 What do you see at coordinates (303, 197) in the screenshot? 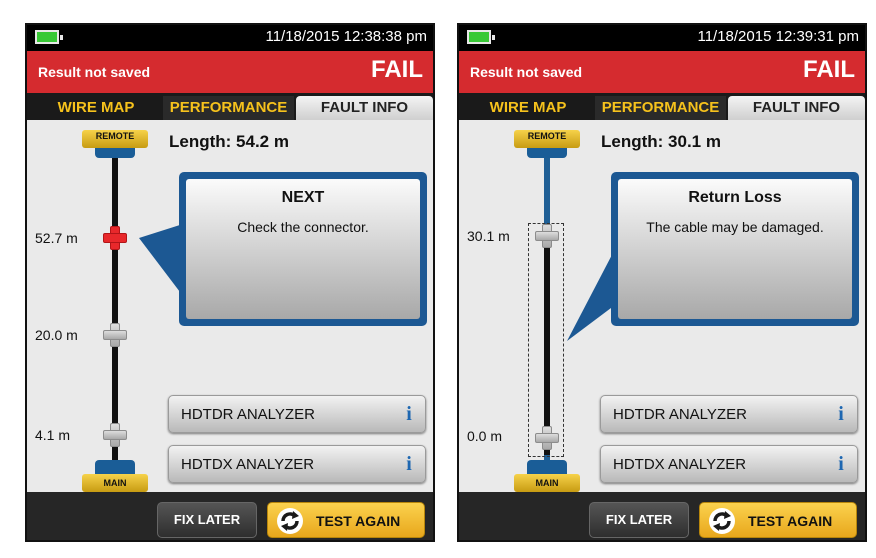
I see `fault-title: NEXT` at bounding box center [303, 197].